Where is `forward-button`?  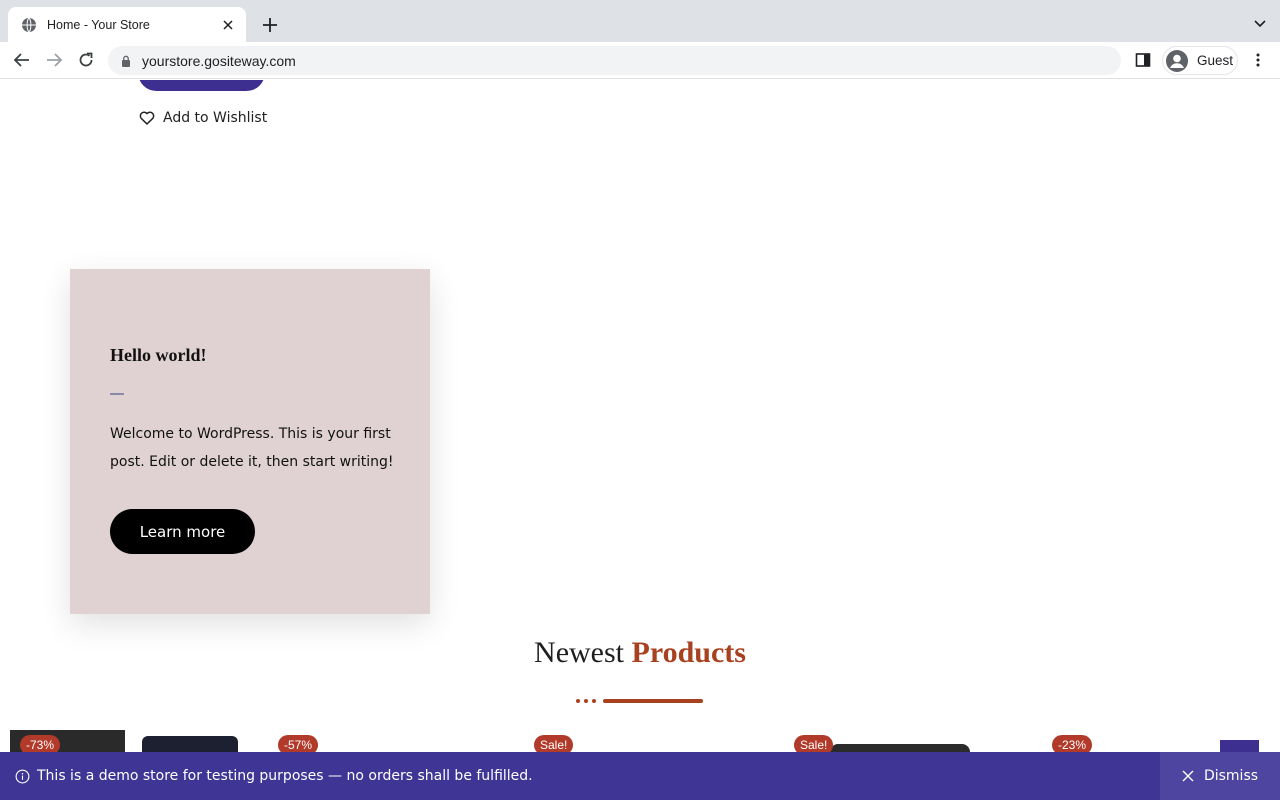
forward-button is located at coordinates (54, 60).